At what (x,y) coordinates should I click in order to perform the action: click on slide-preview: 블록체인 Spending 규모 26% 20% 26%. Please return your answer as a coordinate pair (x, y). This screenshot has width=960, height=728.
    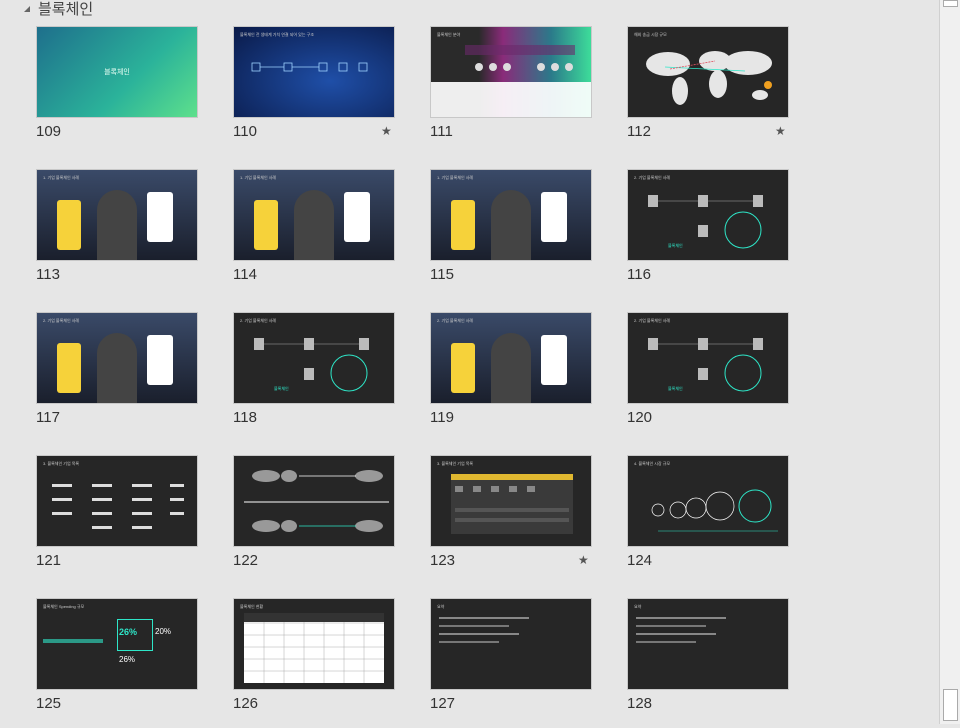
    Looking at the image, I should click on (117, 644).